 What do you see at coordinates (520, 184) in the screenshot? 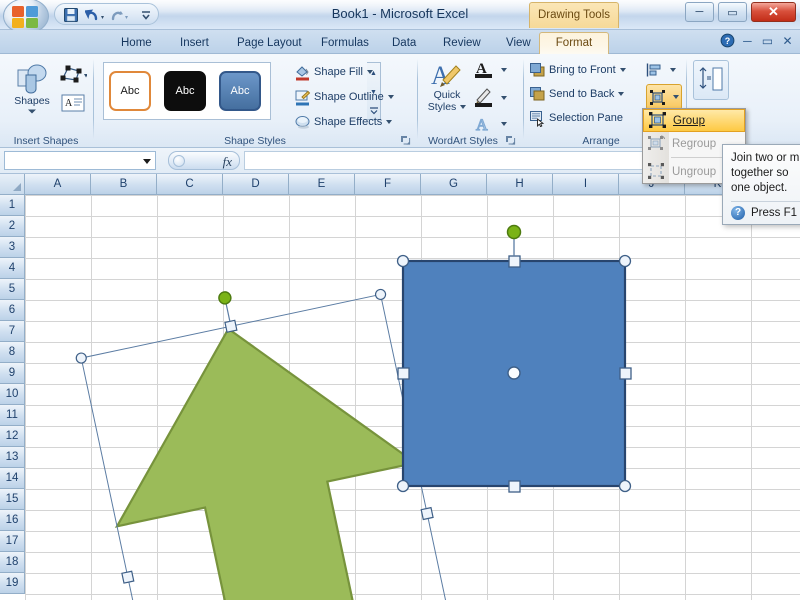
I see `column-header-H: H` at bounding box center [520, 184].